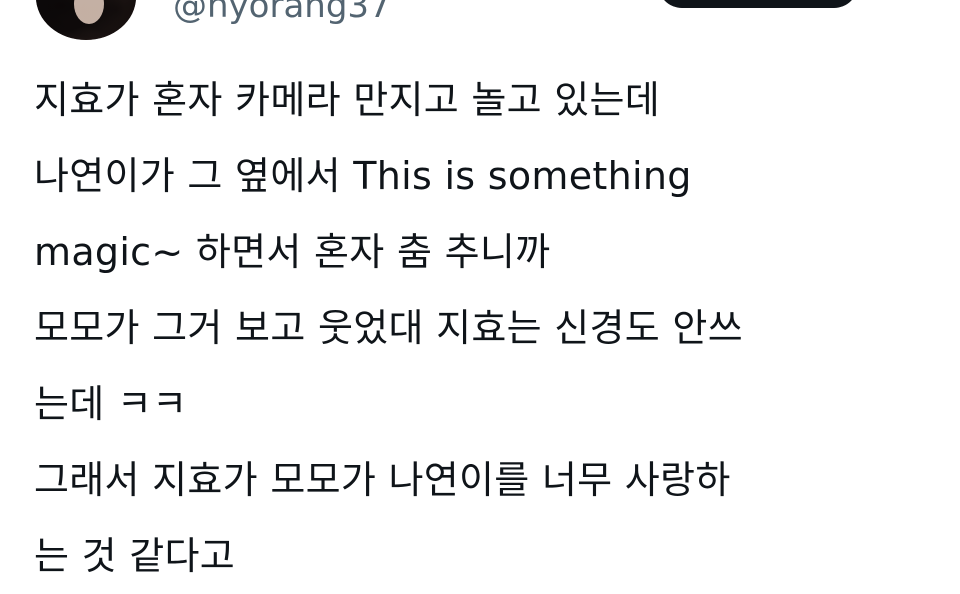  Describe the element at coordinates (347, 100) in the screenshot. I see `tweet-line: 지효가 혼자 카메라 만지고 놀고 있는데` at that location.